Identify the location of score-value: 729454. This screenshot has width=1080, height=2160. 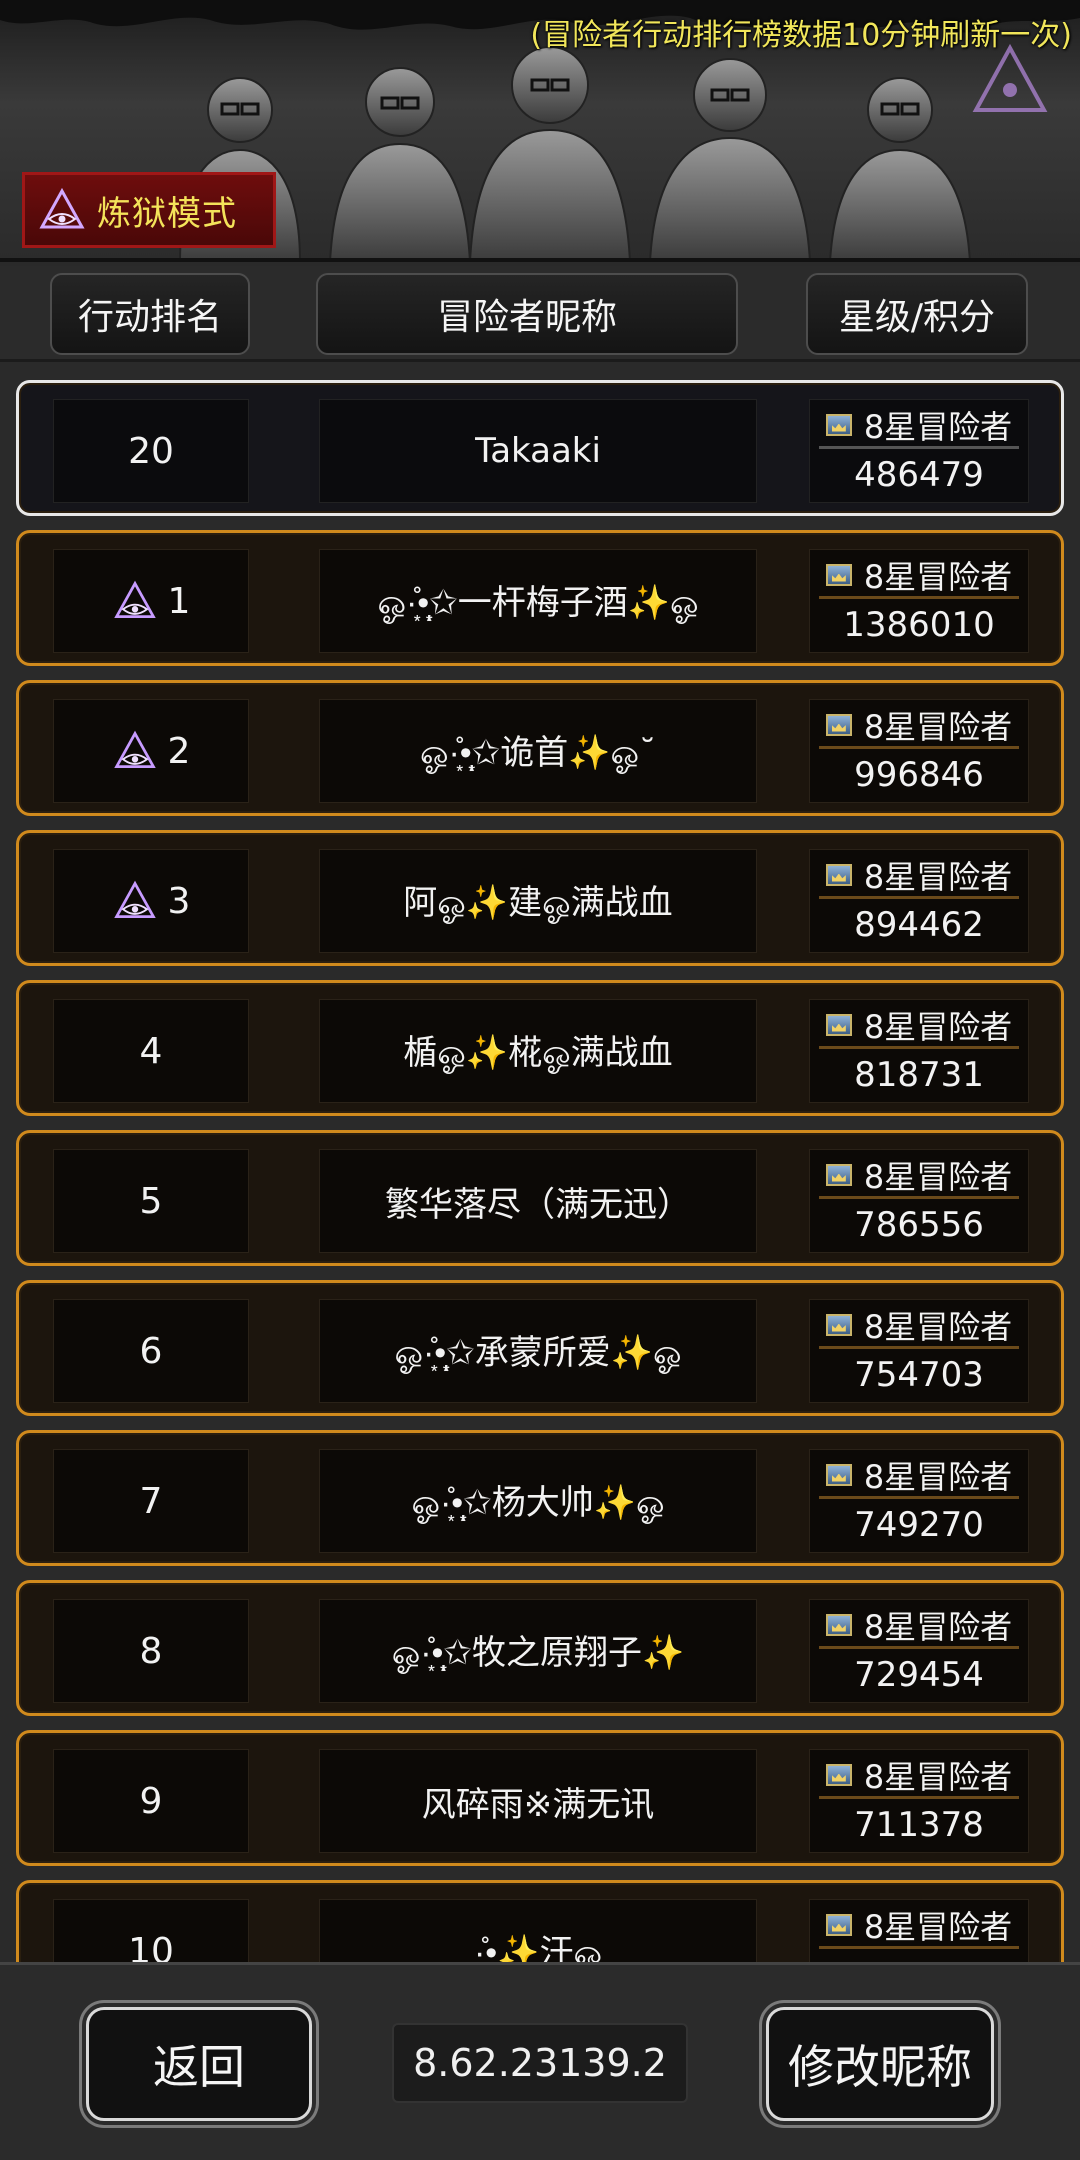
(919, 1675).